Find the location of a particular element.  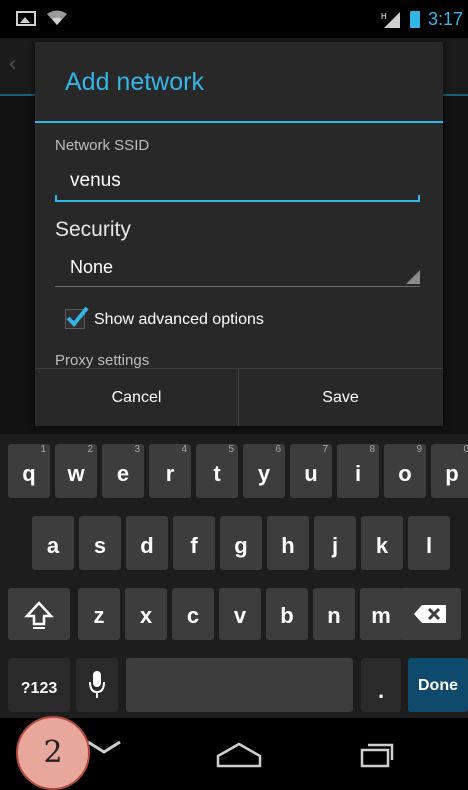

key-a: a is located at coordinates (53, 543).